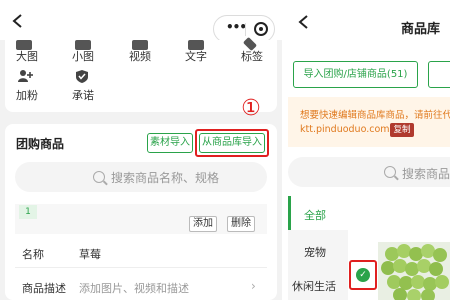 This screenshot has width=450, height=300. I want to click on selected-check-icon: ✓, so click(363, 275).